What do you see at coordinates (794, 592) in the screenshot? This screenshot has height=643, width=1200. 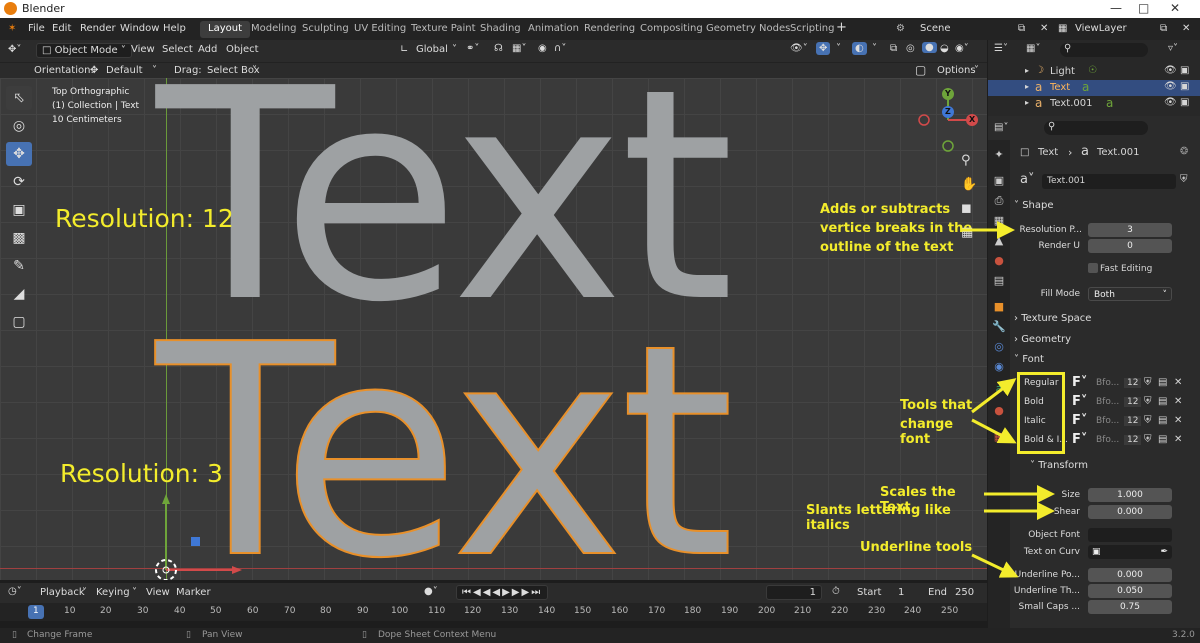 I see `current-frame-field: 1` at bounding box center [794, 592].